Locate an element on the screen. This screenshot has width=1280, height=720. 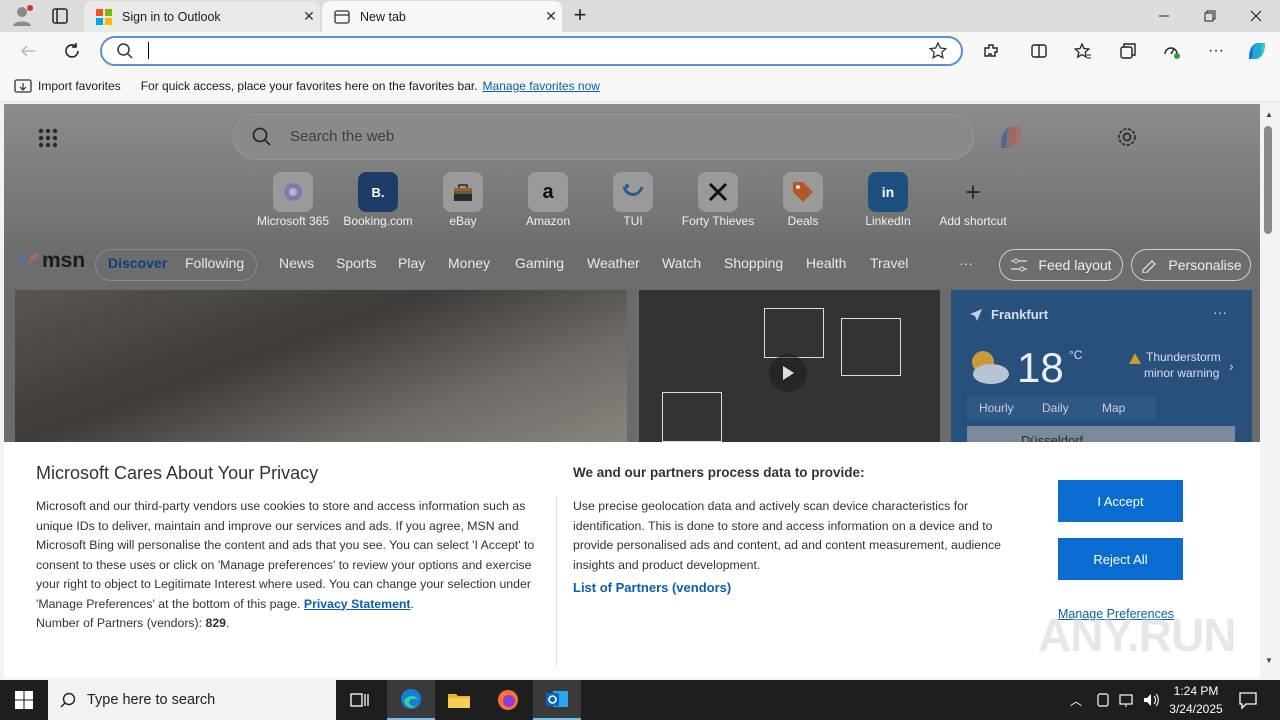
nav-travel: Travel is located at coordinates (889, 263).